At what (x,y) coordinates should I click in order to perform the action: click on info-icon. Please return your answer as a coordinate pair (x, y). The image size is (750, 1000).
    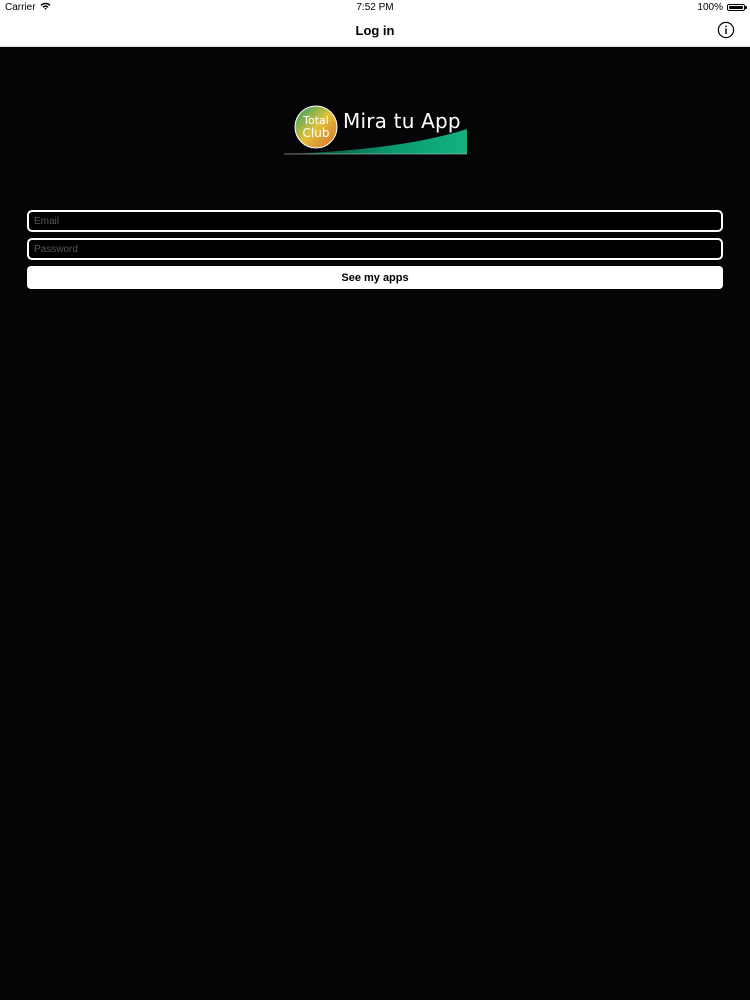
    Looking at the image, I should click on (726, 30).